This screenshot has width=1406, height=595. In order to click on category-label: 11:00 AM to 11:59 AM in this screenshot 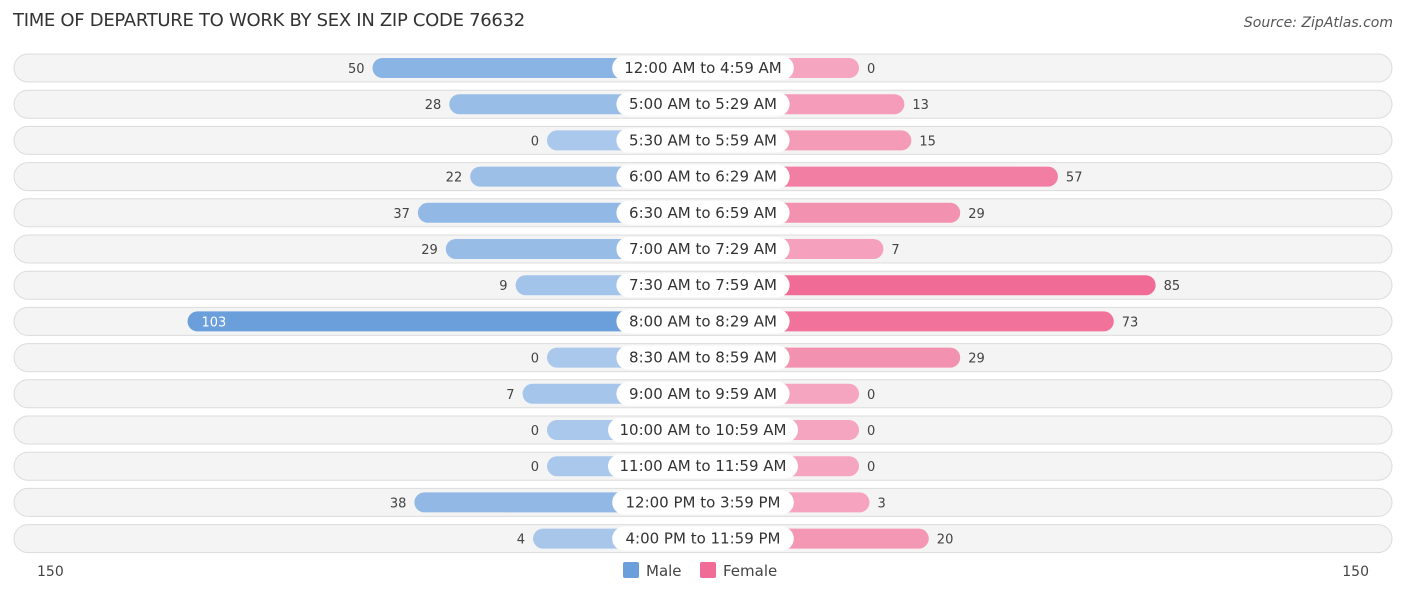, I will do `click(703, 466)`.